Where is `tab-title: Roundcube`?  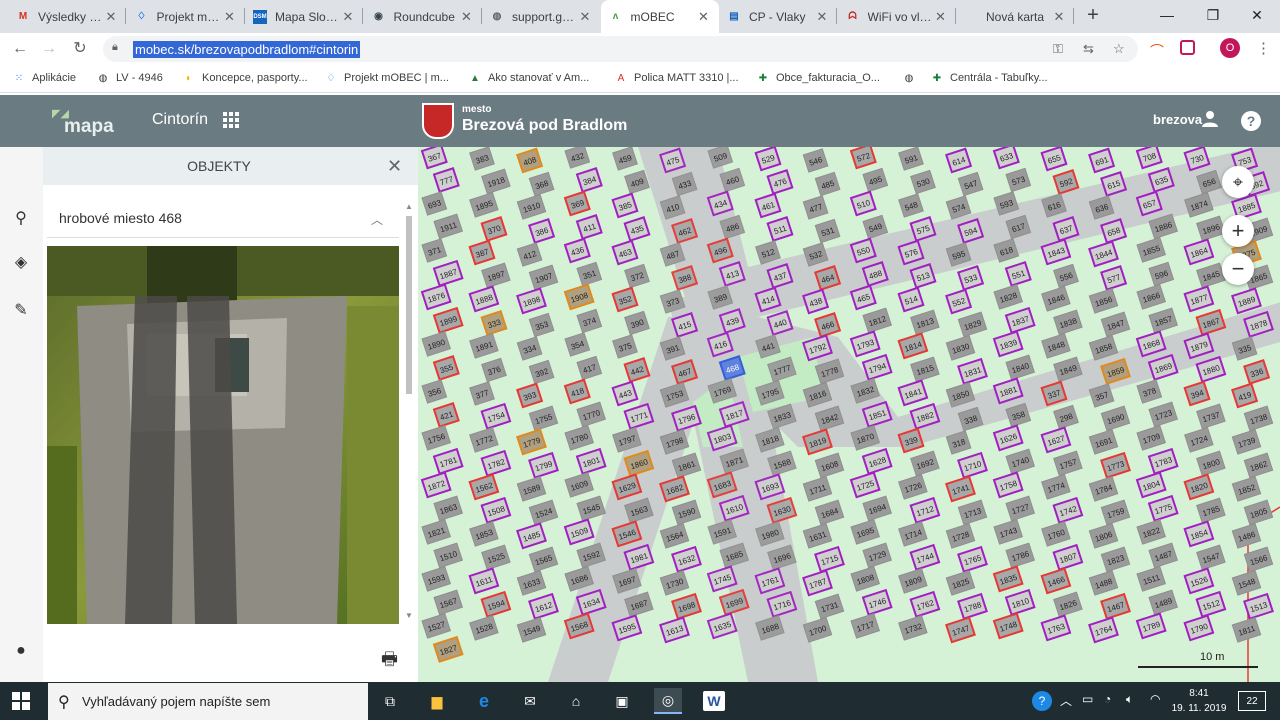 tab-title: Roundcube is located at coordinates (424, 16).